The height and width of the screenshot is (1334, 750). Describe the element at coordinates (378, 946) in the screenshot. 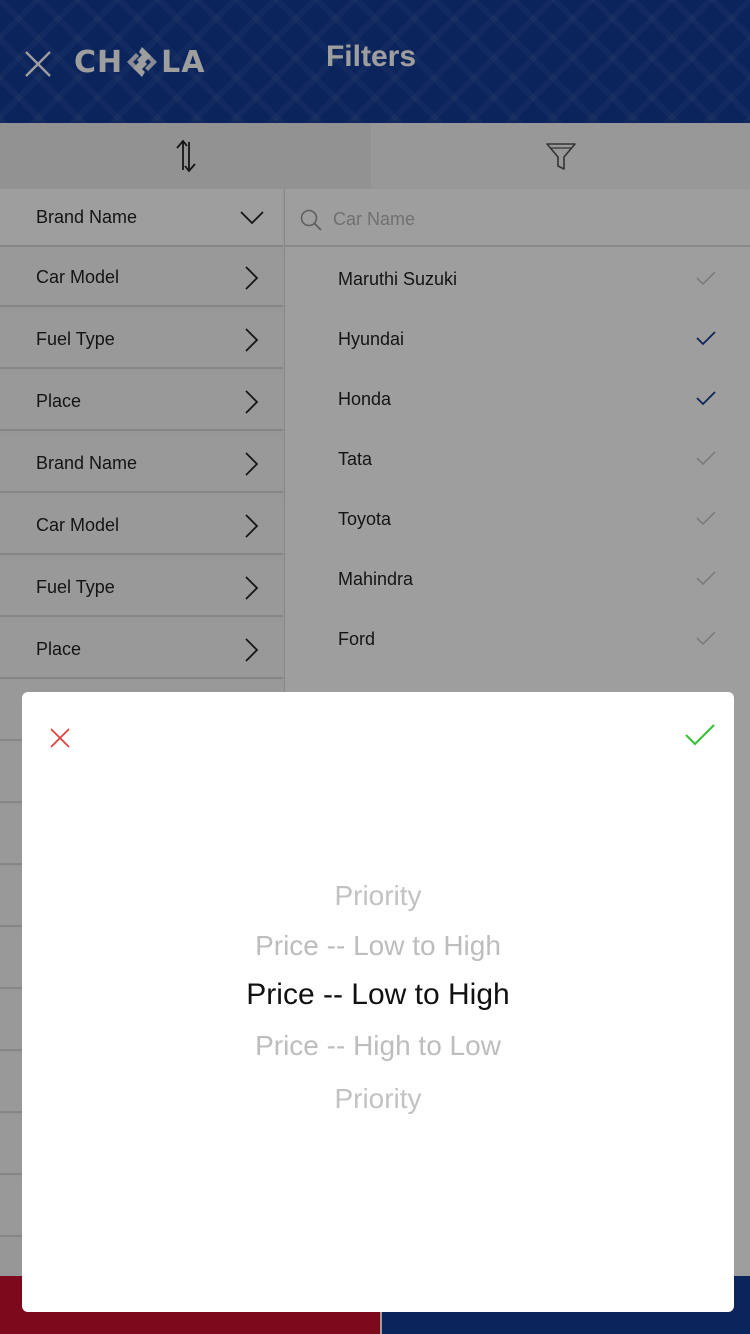

I see `picker-option: Price -- Low to High` at that location.